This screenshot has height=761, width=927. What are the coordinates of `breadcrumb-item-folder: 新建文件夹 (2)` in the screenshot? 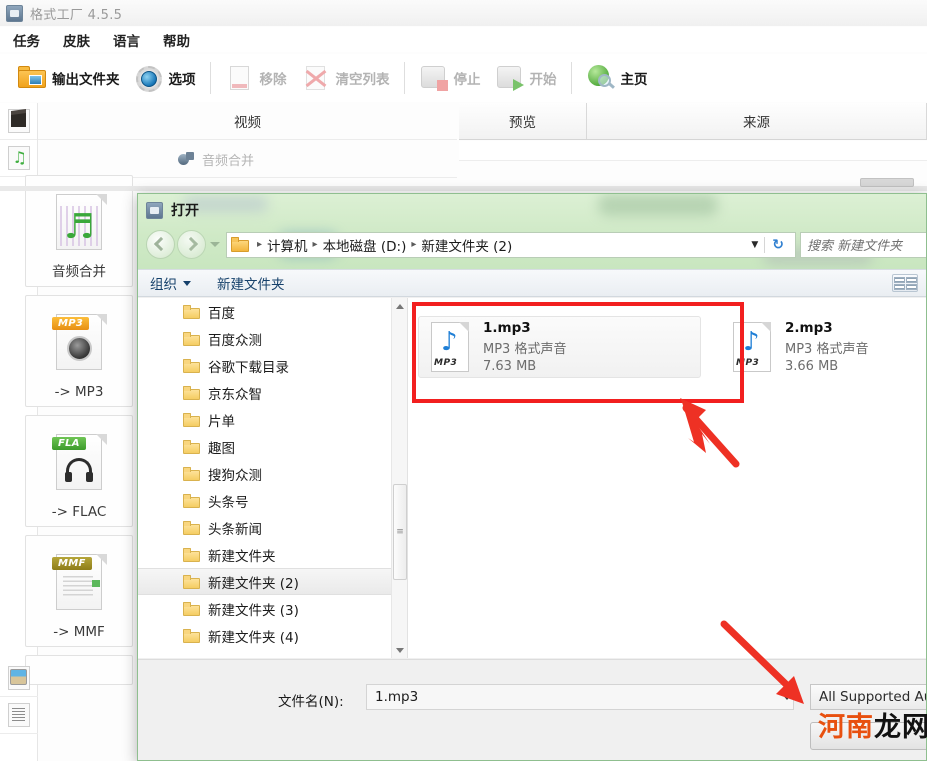 It's located at (466, 245).